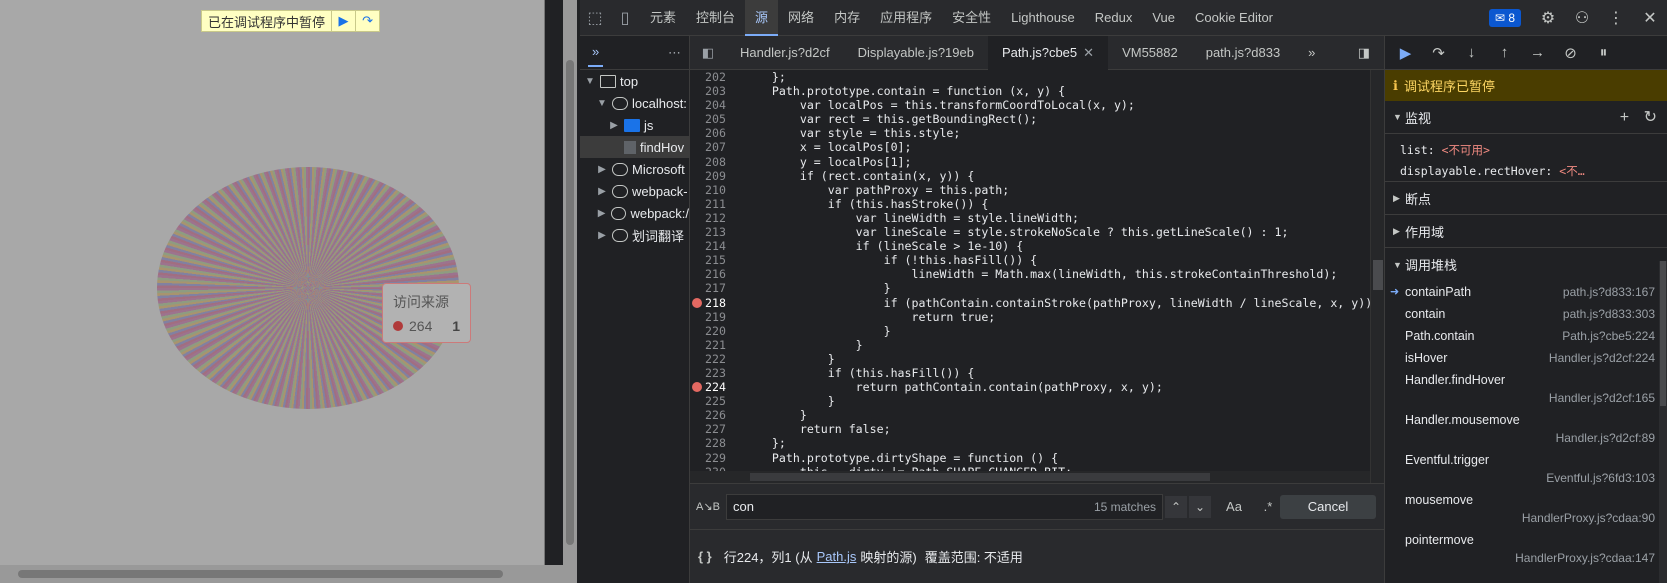 This screenshot has height=583, width=1667. Describe the element at coordinates (1176, 506) in the screenshot. I see `previous-match-icon: ⌃` at that location.